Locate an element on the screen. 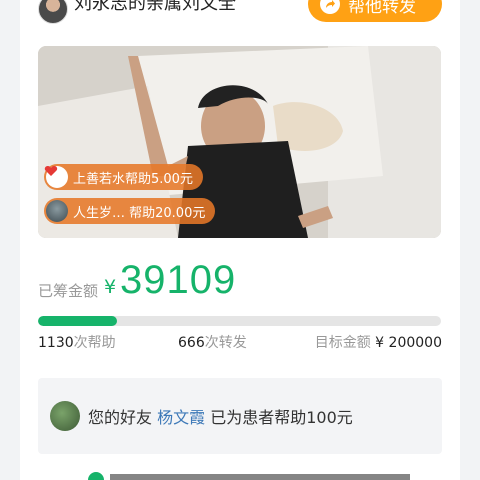 The height and width of the screenshot is (480, 480). donation-text: 上善若水帮助5.00元 is located at coordinates (133, 179).